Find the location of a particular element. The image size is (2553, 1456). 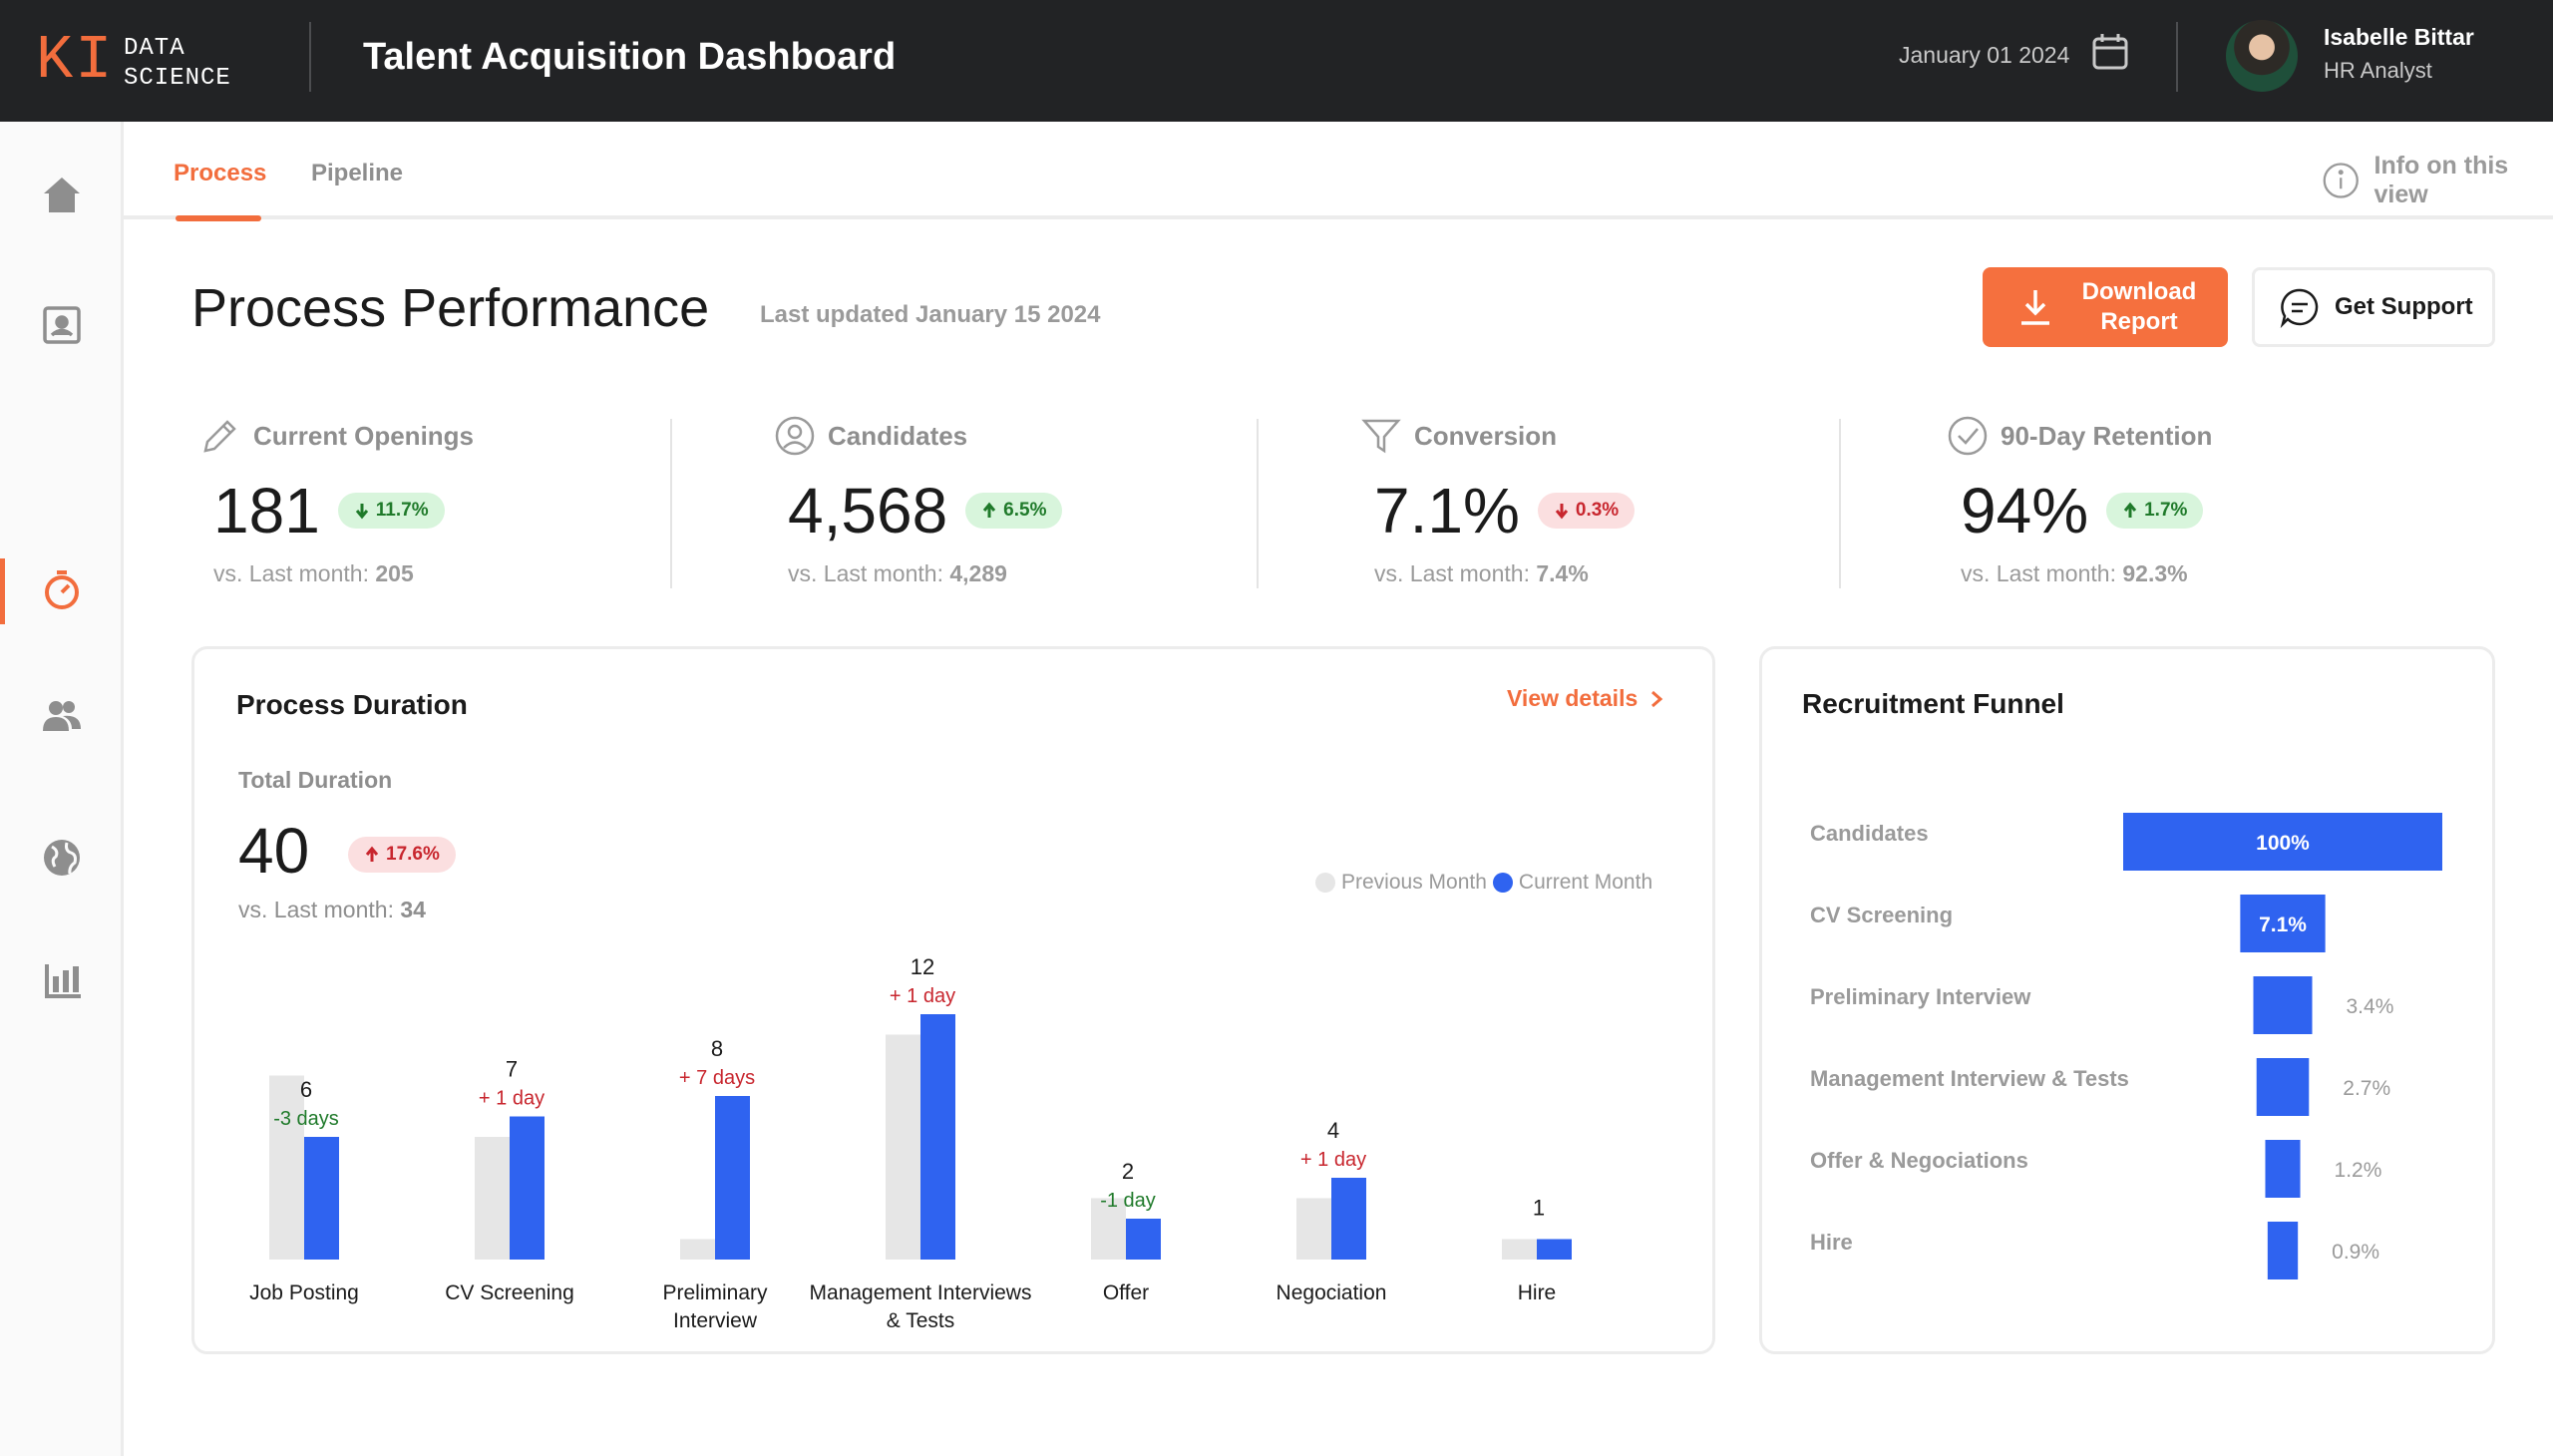

app-title: Talent Acquisition Dashboard is located at coordinates (630, 57).